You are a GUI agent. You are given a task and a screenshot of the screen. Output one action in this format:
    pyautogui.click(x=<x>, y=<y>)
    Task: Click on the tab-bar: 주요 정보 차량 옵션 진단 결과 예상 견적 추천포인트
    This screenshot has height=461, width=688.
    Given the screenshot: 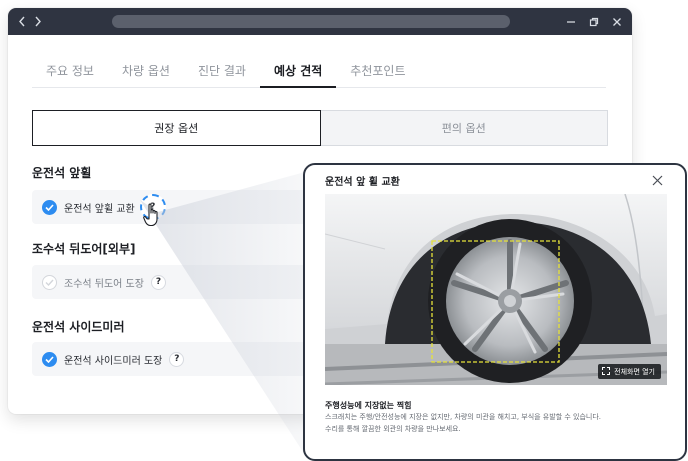 What is the action you would take?
    pyautogui.click(x=319, y=70)
    